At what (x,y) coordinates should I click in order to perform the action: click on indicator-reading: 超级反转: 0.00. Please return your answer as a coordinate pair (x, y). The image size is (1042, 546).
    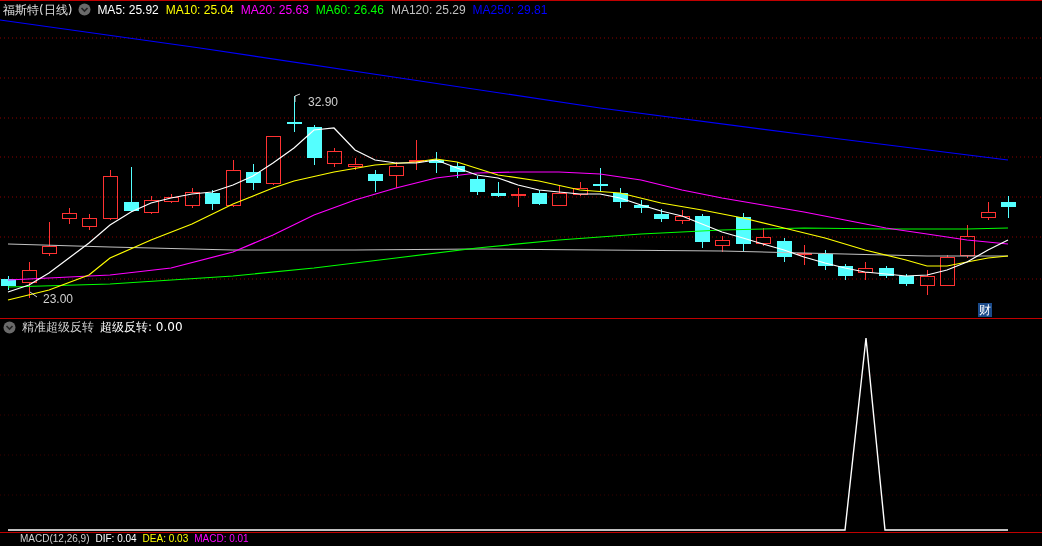
    Looking at the image, I should click on (141, 327).